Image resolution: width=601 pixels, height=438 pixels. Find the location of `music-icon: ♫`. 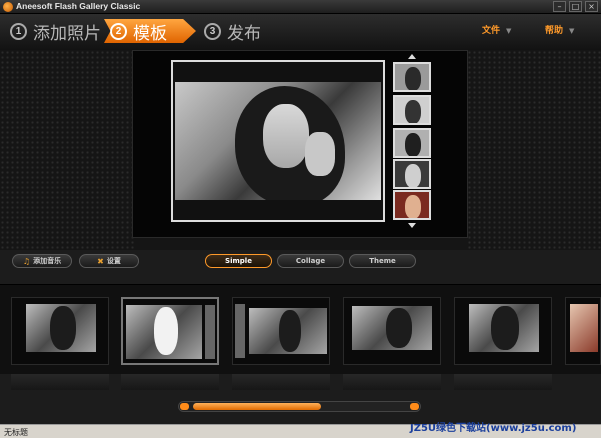

music-icon: ♫ is located at coordinates (26, 261).